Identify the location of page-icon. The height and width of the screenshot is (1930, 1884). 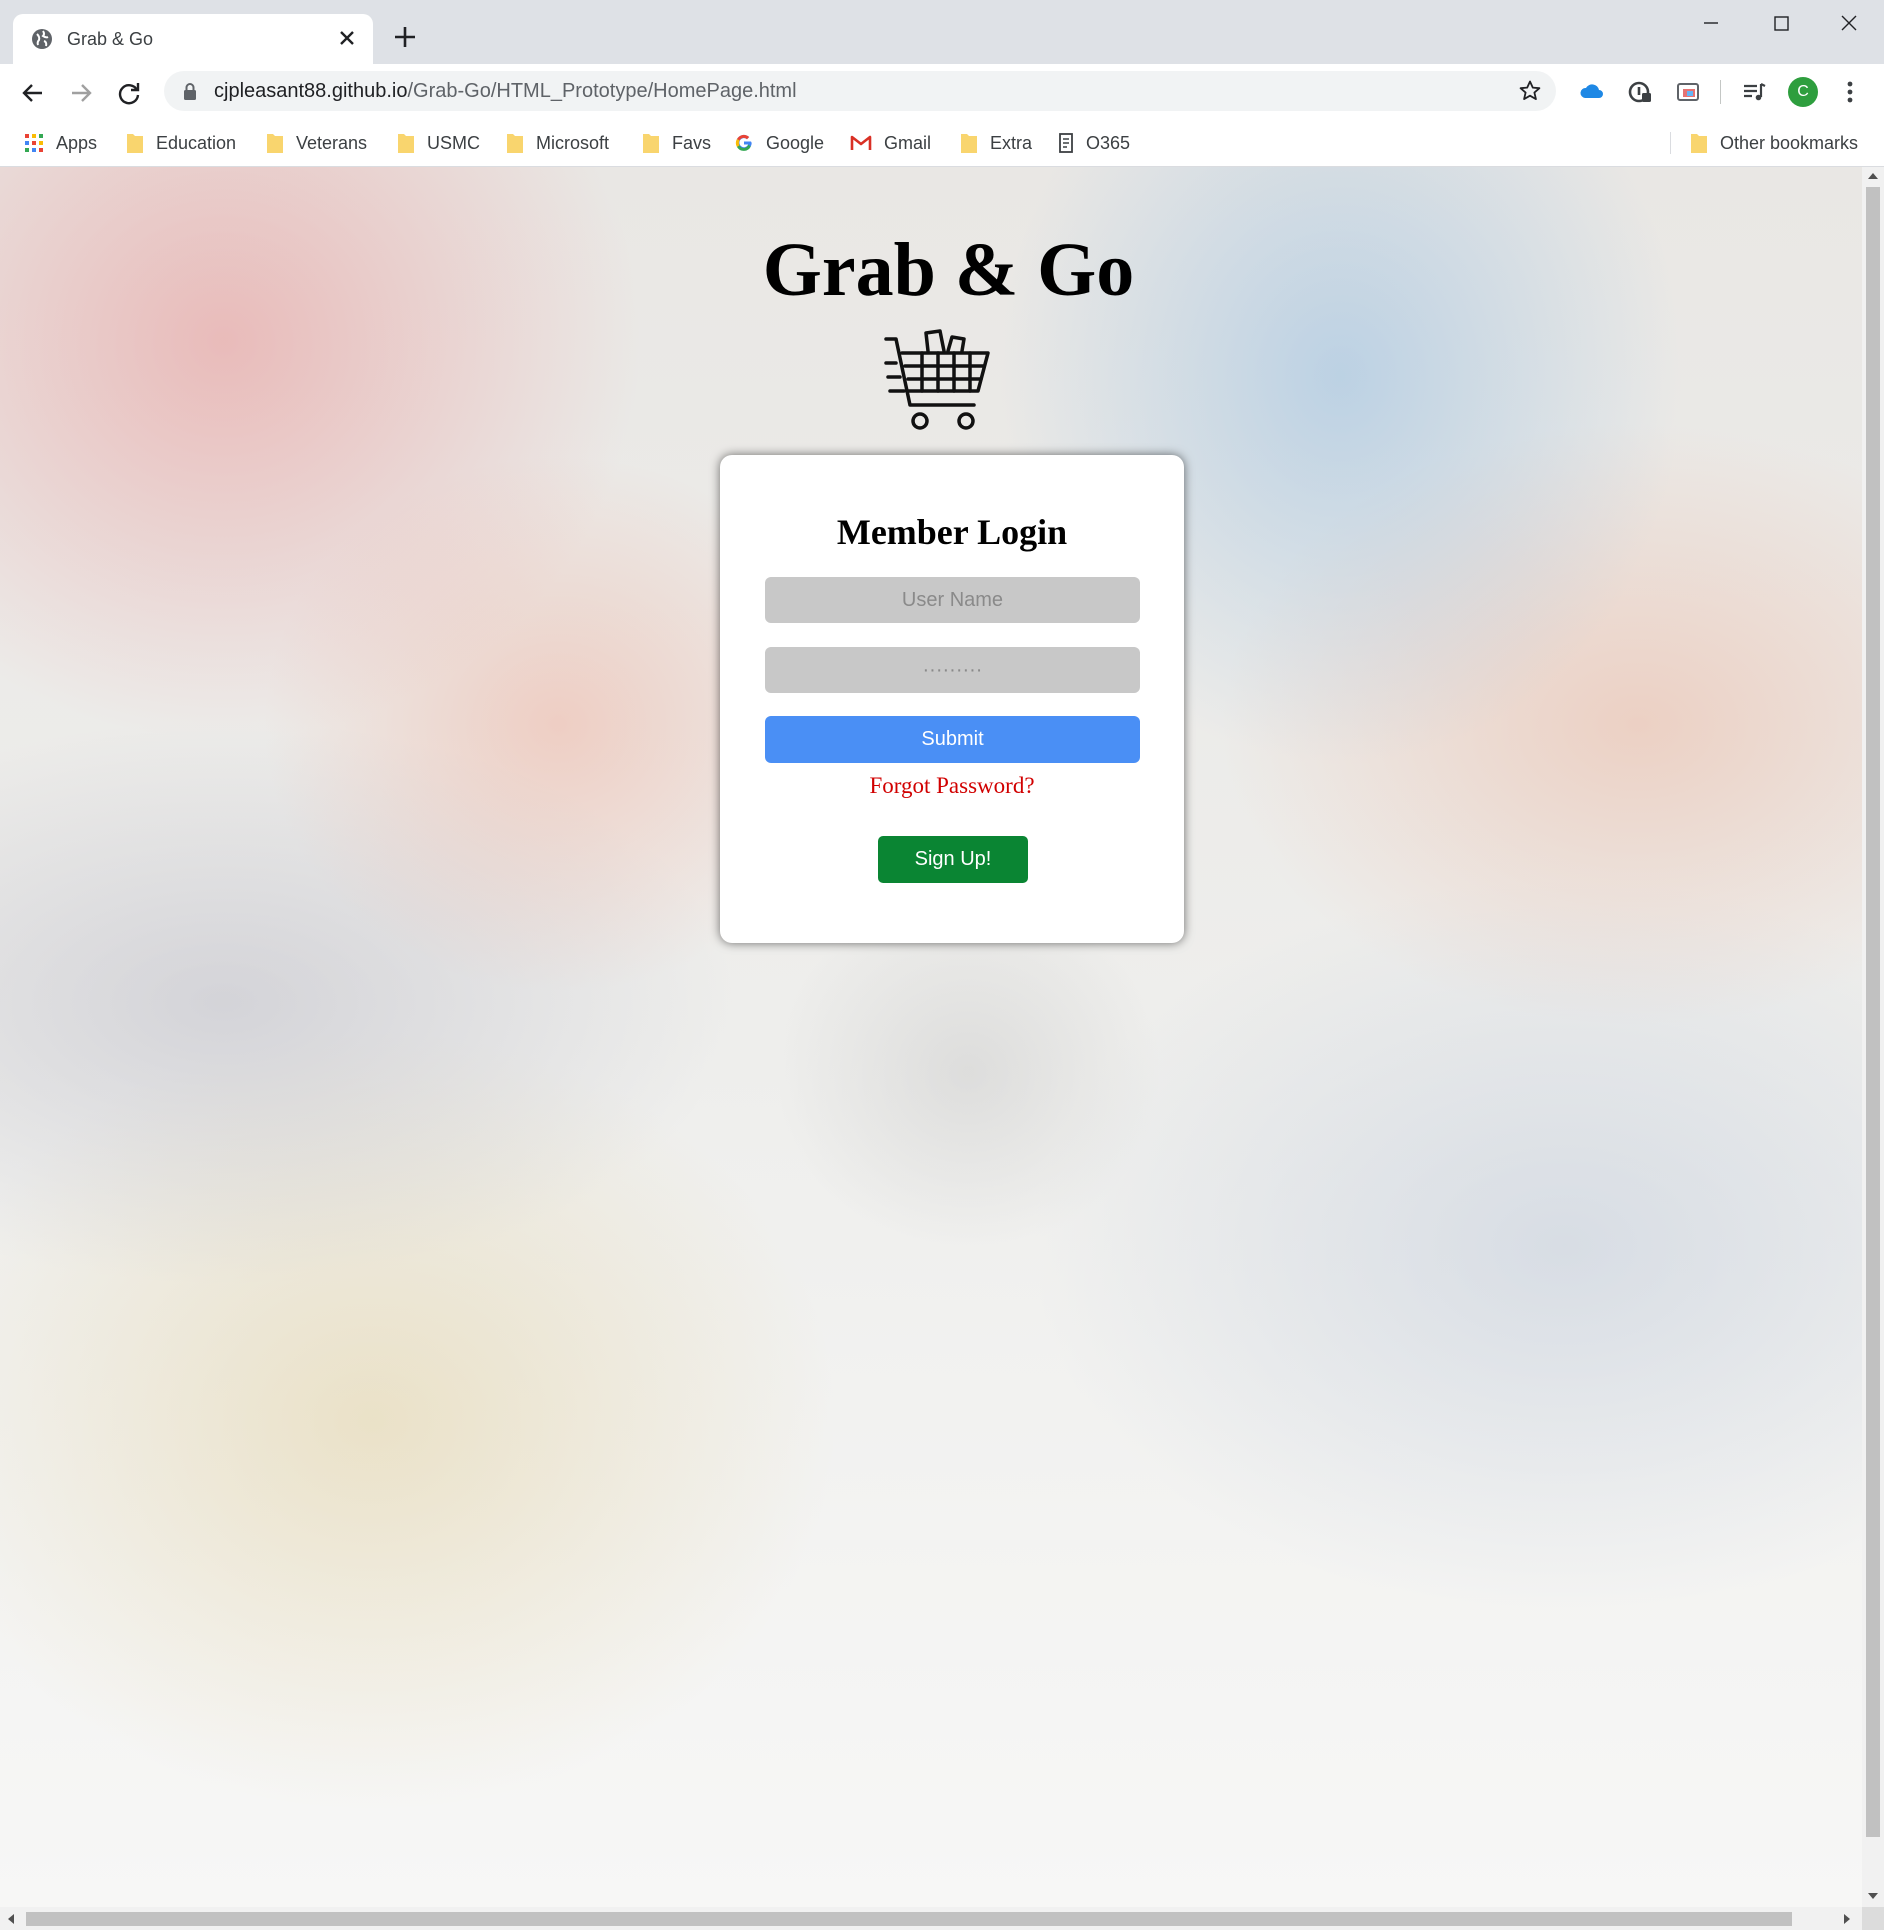
(1066, 143).